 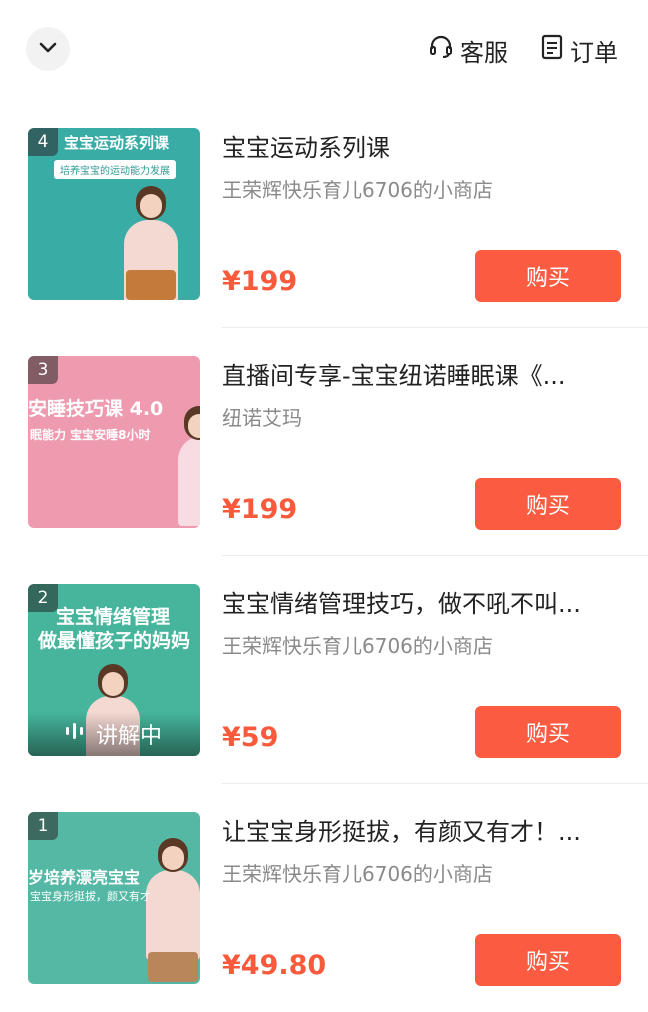 What do you see at coordinates (84, 877) in the screenshot?
I see `thumbnail-headline: 岁培养漂亮宝宝` at bounding box center [84, 877].